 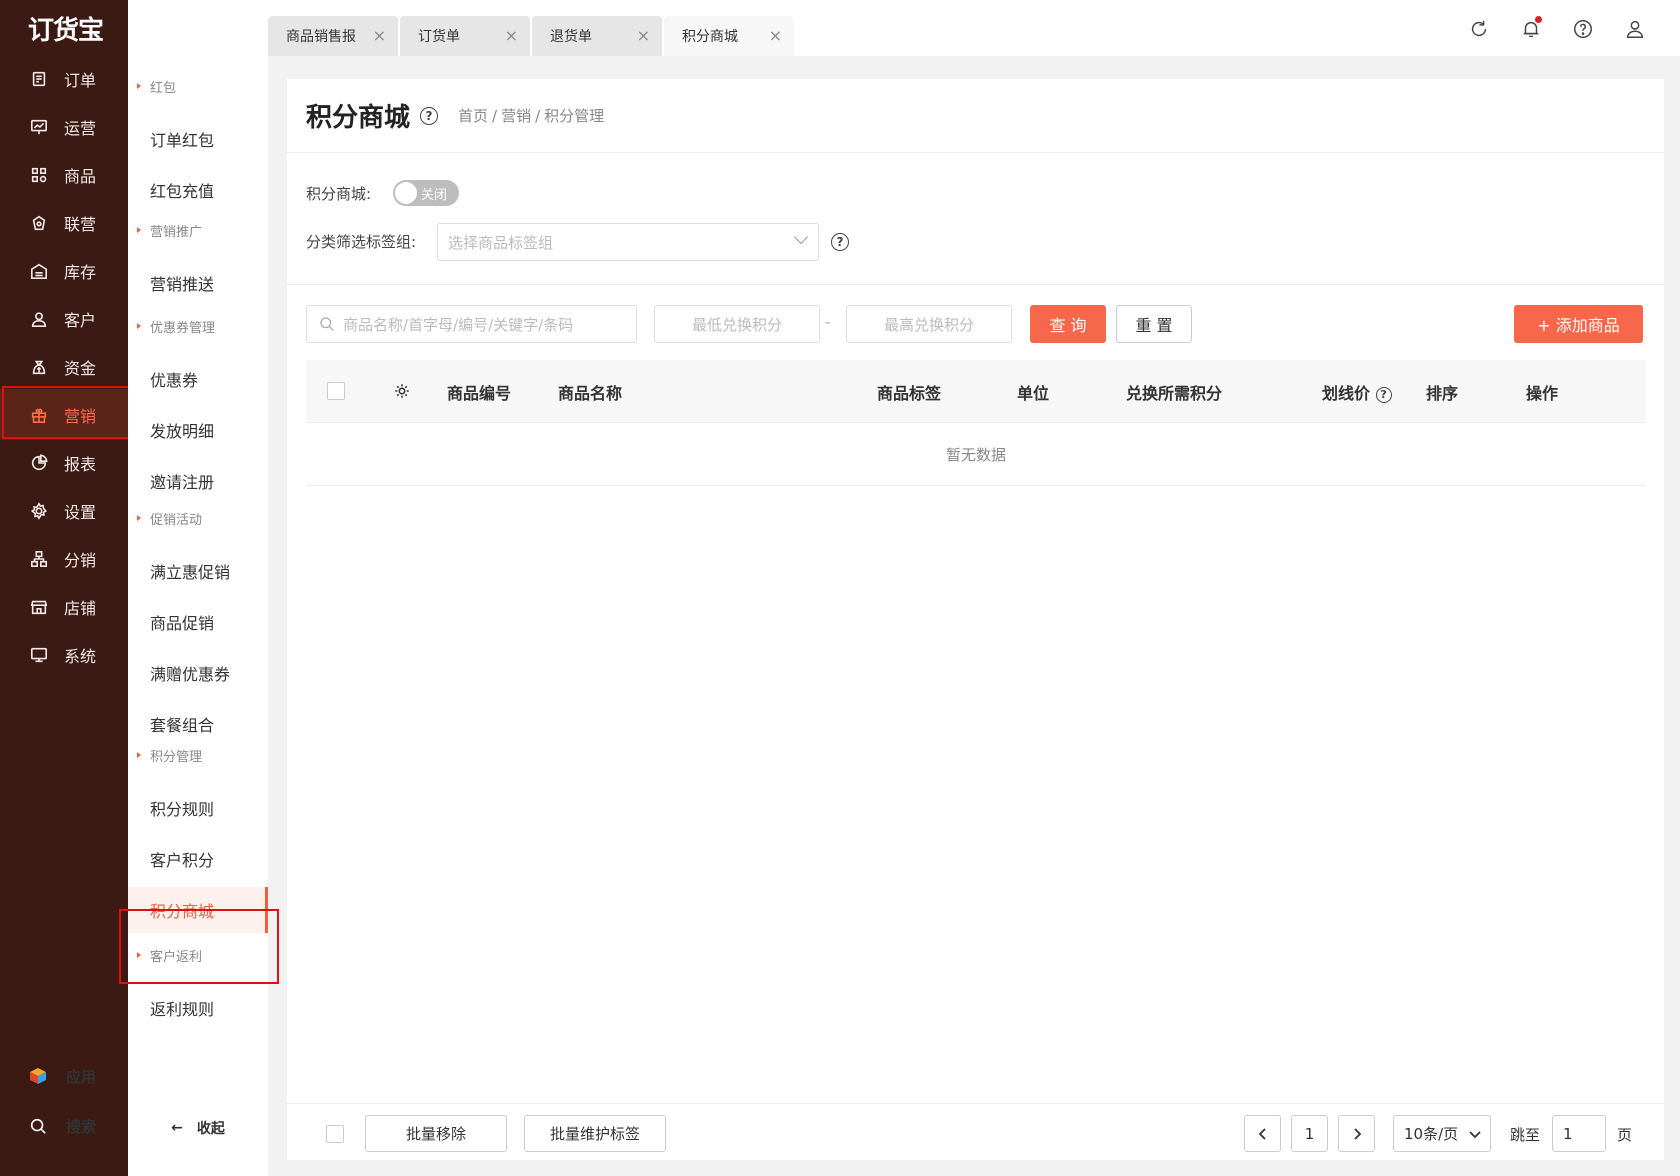 What do you see at coordinates (1068, 324) in the screenshot?
I see `query-button: 查 询` at bounding box center [1068, 324].